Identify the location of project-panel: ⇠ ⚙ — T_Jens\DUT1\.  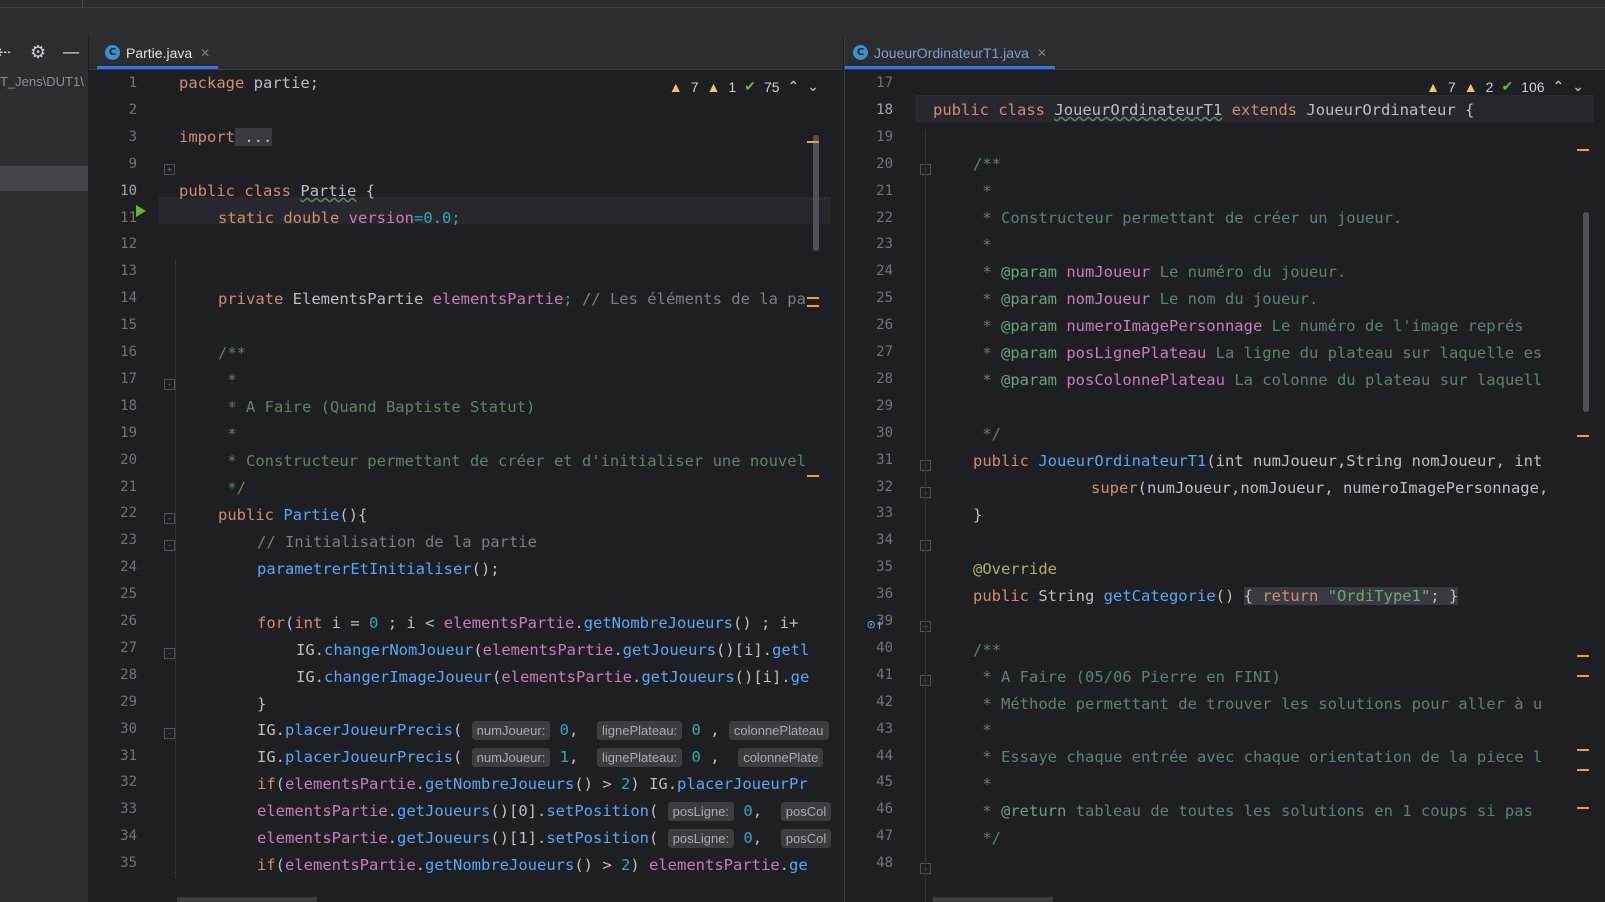
(44, 469).